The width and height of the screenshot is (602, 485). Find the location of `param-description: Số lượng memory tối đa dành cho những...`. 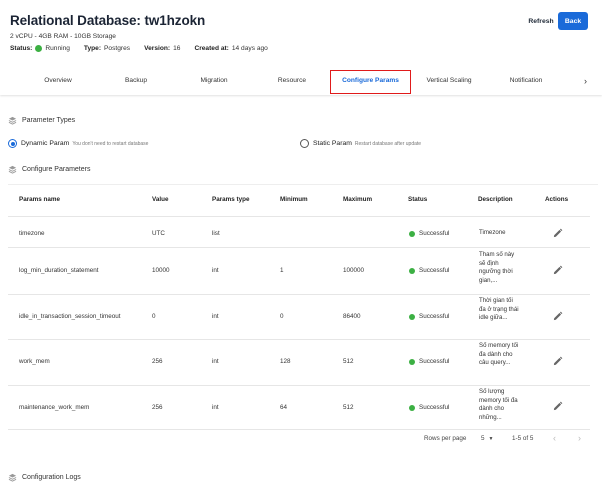

param-description: Số lượng memory tối đa dành cho những... is located at coordinates (498, 405).